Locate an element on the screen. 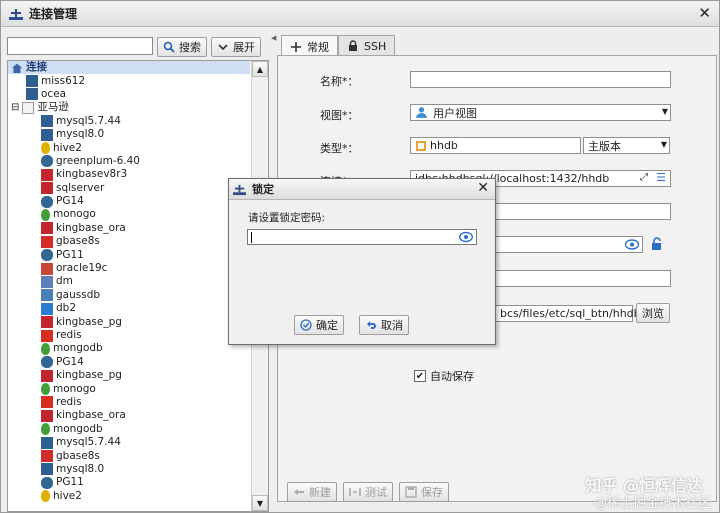 The image size is (720, 513). save-button: 保存 is located at coordinates (424, 492).